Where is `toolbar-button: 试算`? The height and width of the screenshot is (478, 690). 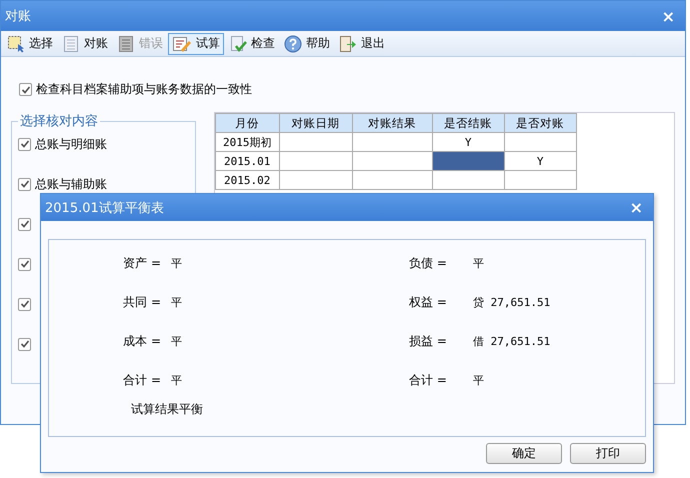
toolbar-button: 试算 is located at coordinates (196, 43).